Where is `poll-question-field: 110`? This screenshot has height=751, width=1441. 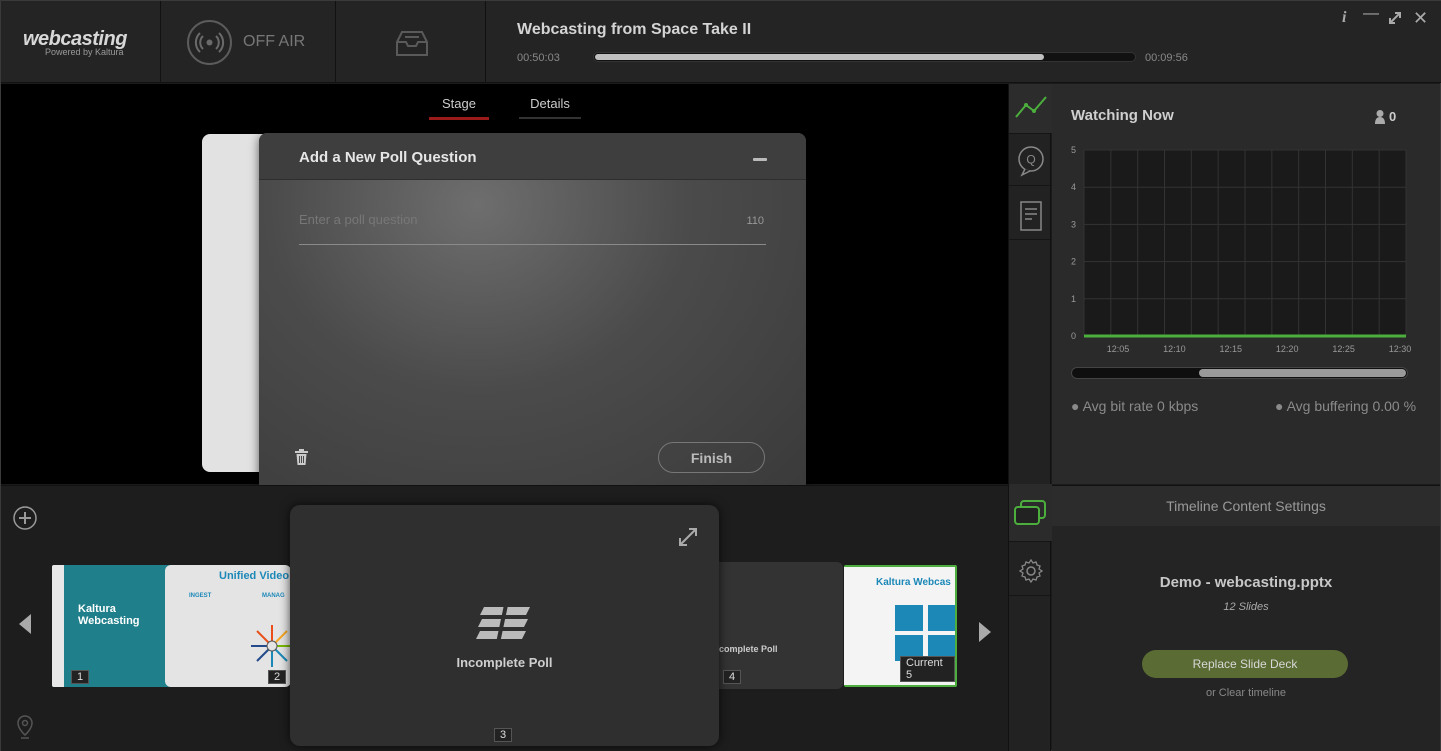 poll-question-field: 110 is located at coordinates (532, 228).